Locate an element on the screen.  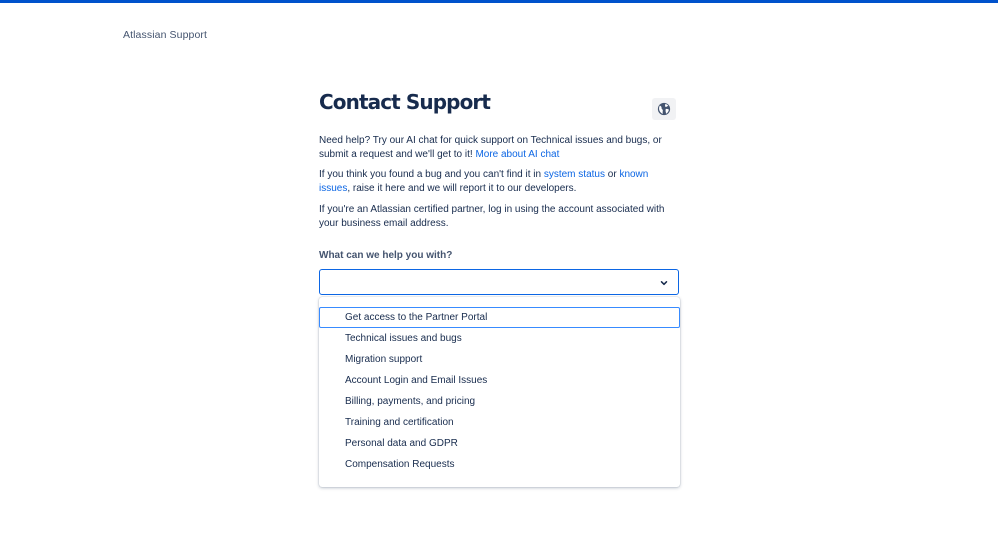
help-topic-label: What can we help you with? is located at coordinates (386, 255).